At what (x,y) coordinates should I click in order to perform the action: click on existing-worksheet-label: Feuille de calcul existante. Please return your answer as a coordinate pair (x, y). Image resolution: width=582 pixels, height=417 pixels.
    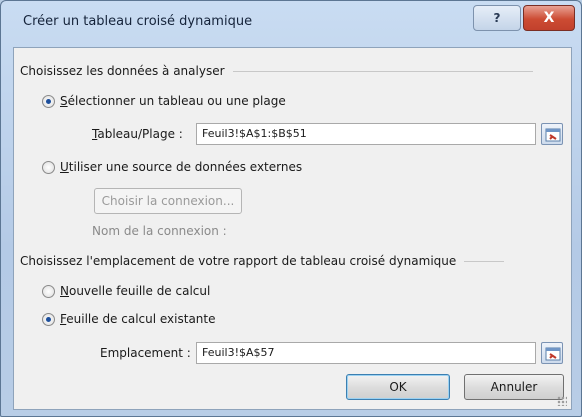
    Looking at the image, I should click on (138, 319).